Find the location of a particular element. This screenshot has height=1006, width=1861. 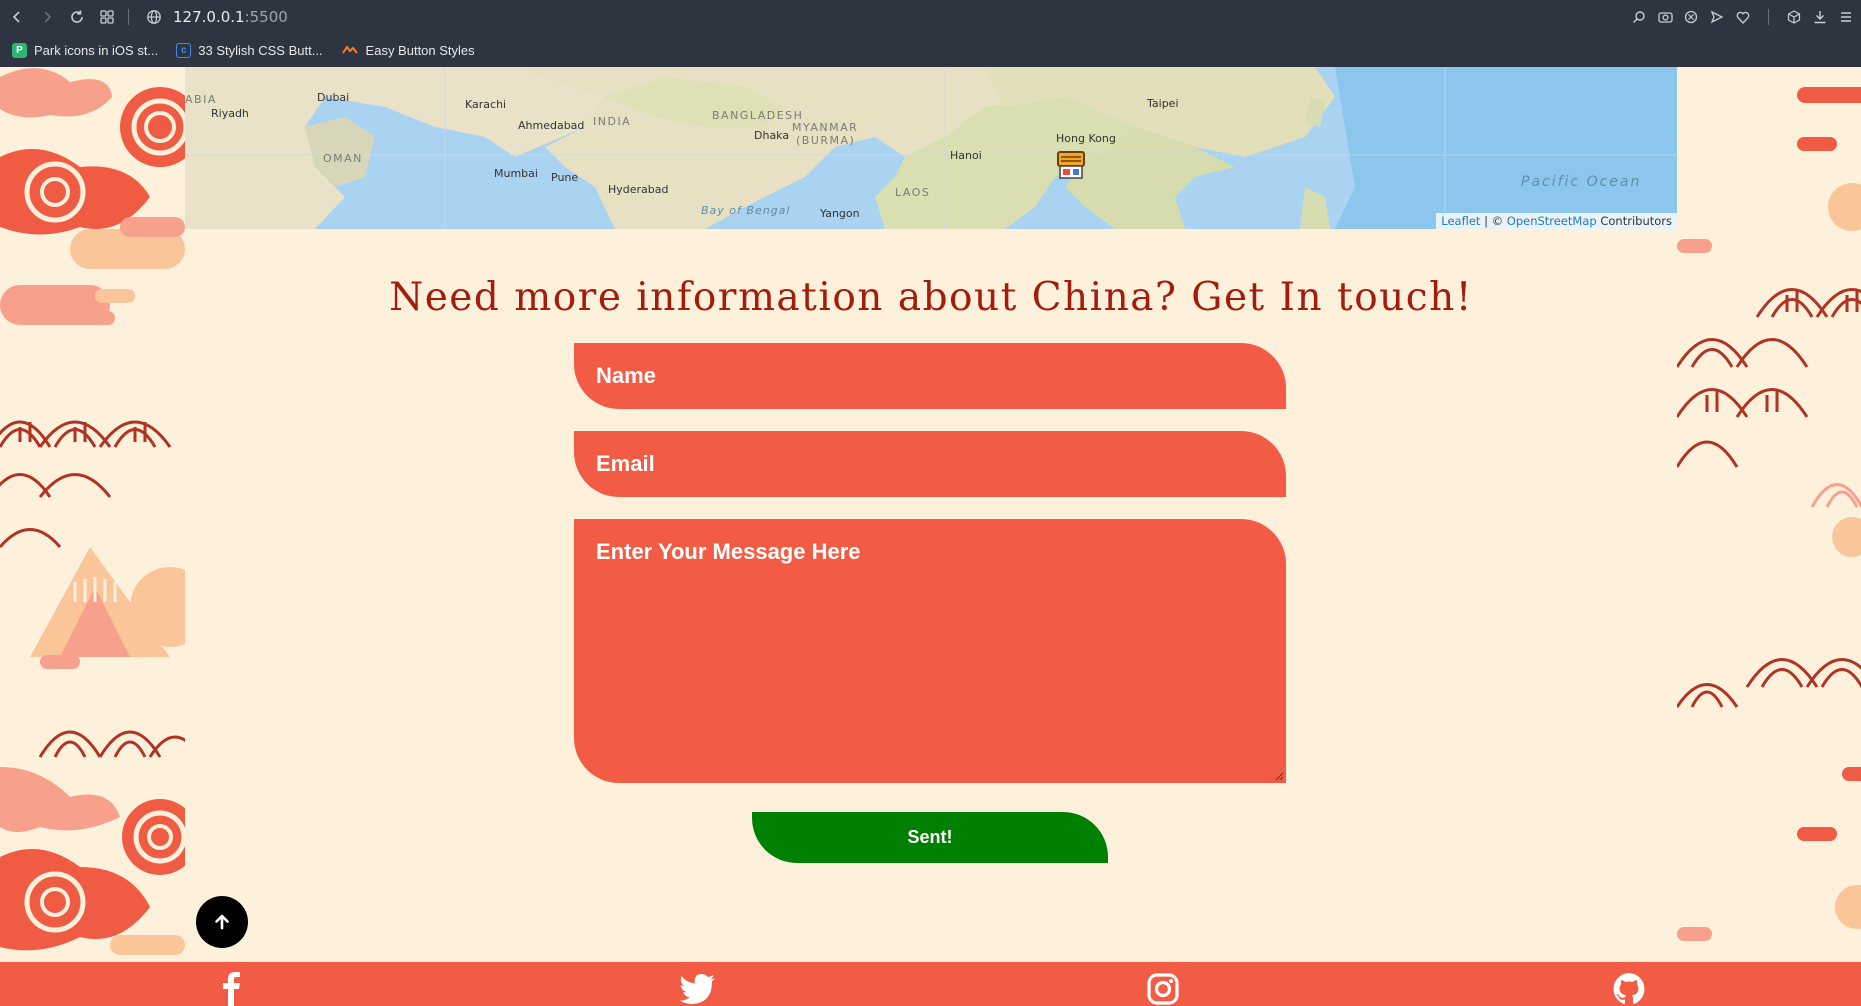

attribution-contributors: Contributors is located at coordinates (1634, 221).